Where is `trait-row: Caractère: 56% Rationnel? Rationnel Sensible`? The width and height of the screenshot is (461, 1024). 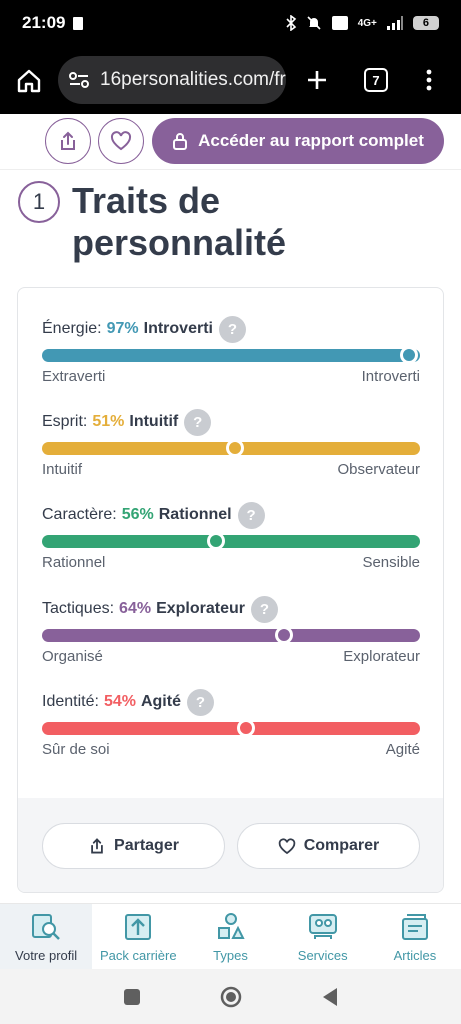 trait-row: Caractère: 56% Rationnel? Rationnel Sensible is located at coordinates (231, 535).